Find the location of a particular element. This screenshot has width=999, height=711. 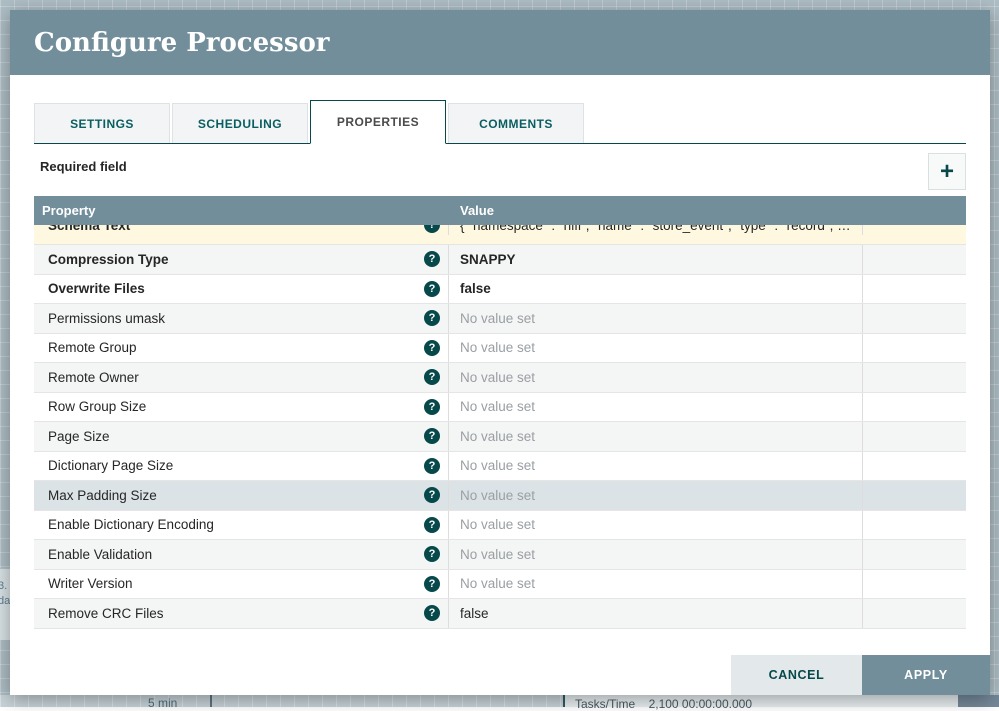

column-header-value: Value is located at coordinates (477, 210).